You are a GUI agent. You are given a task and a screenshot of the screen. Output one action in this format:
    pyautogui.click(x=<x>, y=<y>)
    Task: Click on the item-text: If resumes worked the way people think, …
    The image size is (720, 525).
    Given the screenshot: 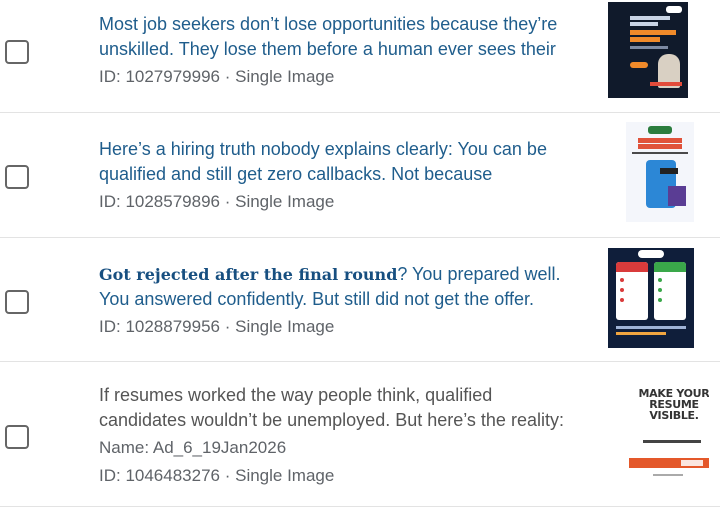 What is the action you would take?
    pyautogui.click(x=339, y=435)
    